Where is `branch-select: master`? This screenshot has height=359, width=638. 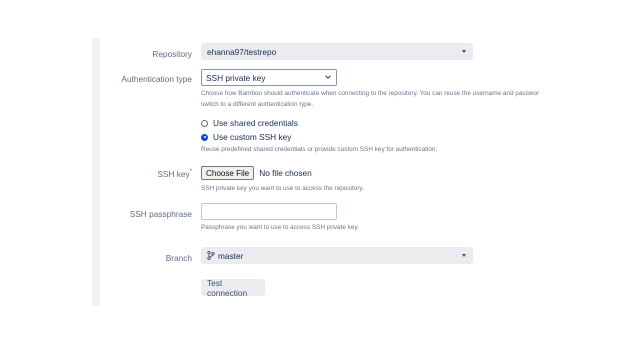
branch-select: master is located at coordinates (337, 255).